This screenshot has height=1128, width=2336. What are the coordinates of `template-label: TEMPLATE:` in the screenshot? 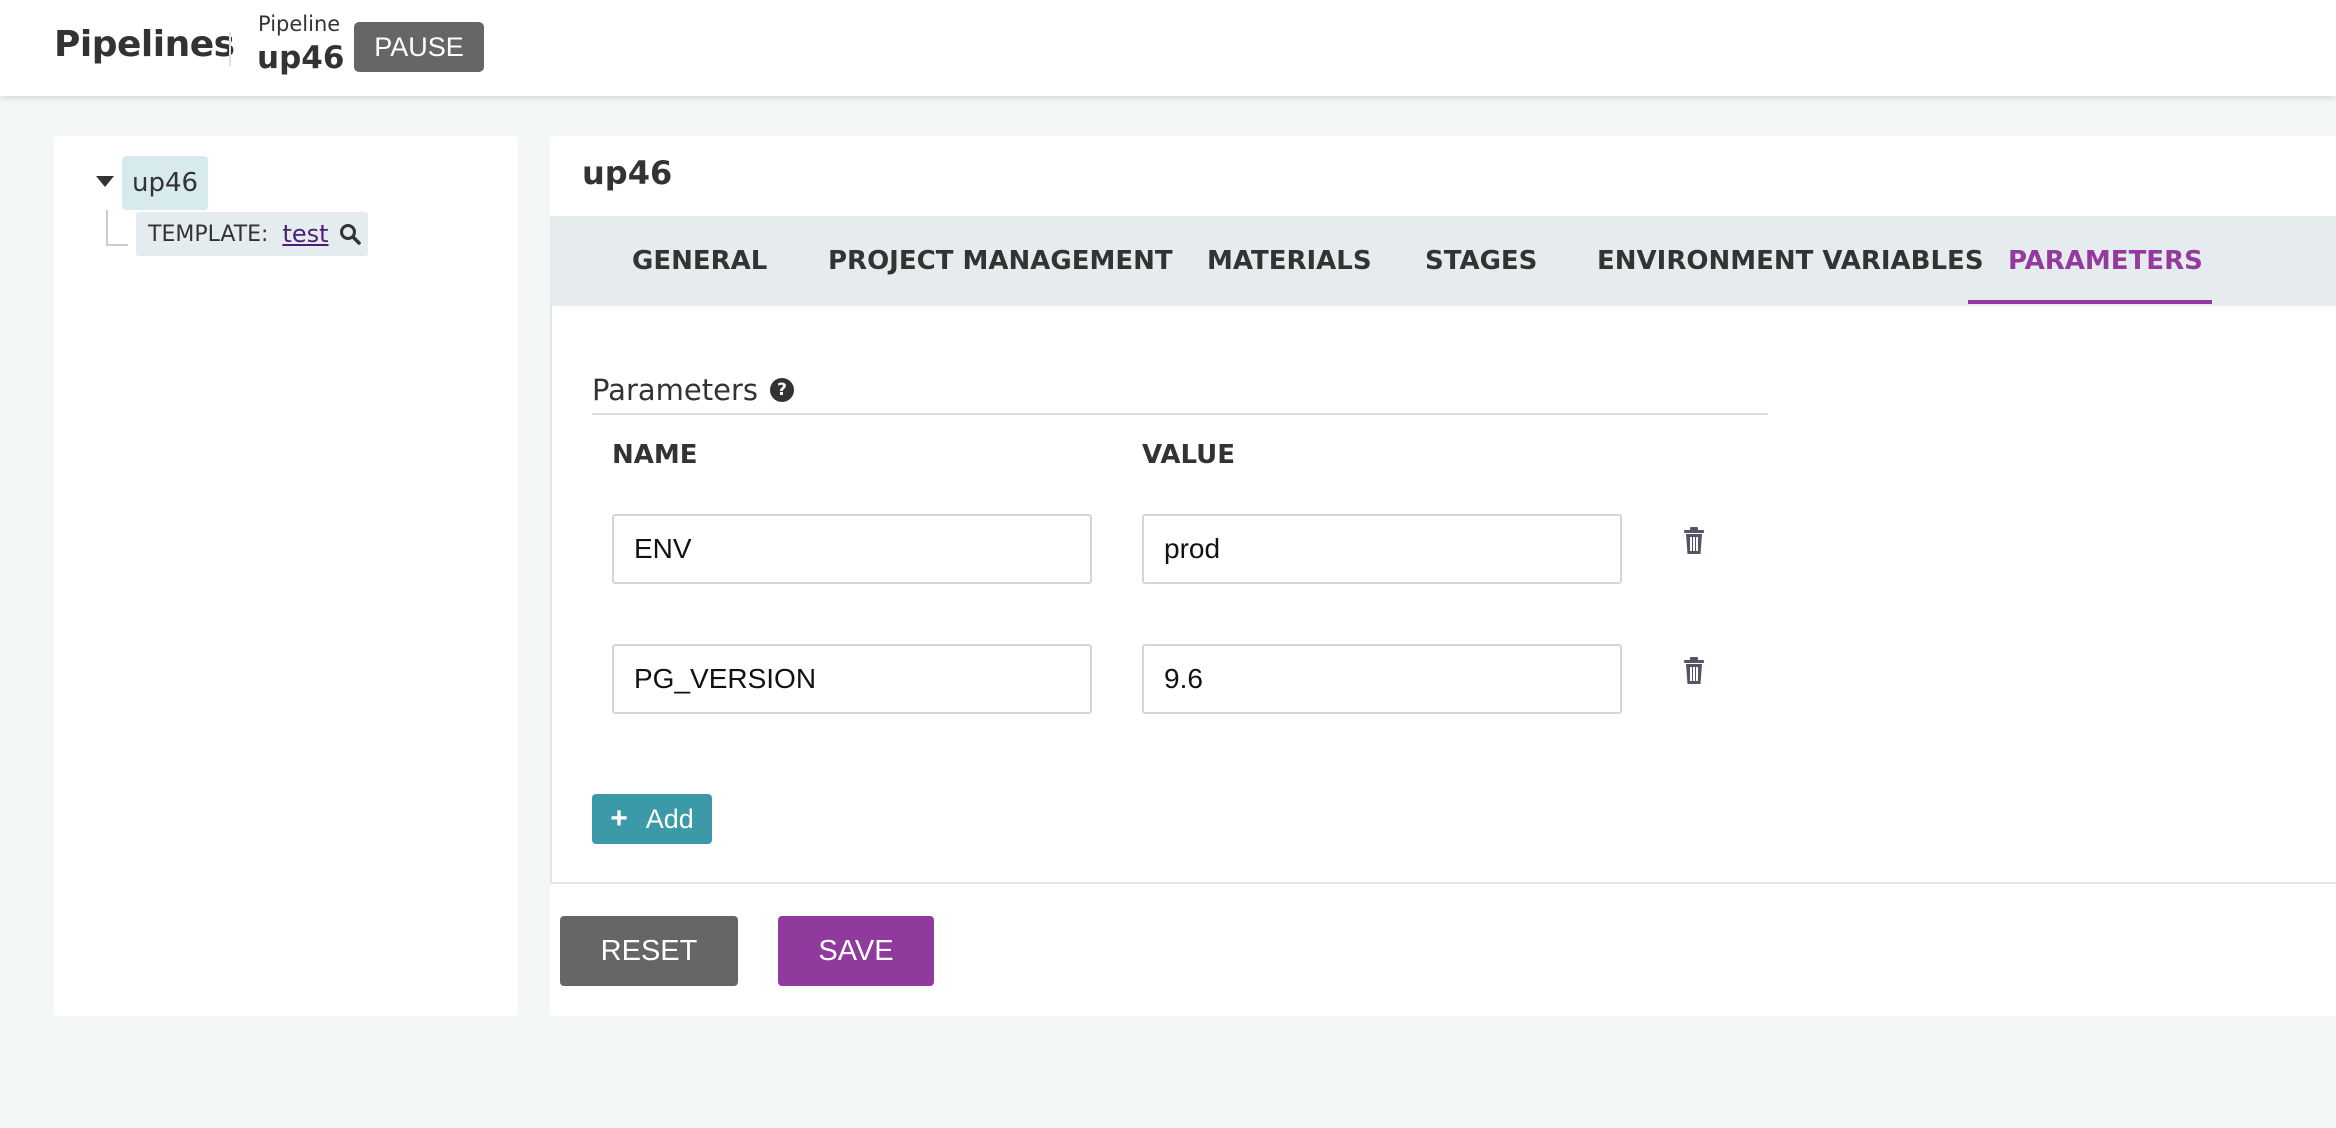 It's located at (208, 234).